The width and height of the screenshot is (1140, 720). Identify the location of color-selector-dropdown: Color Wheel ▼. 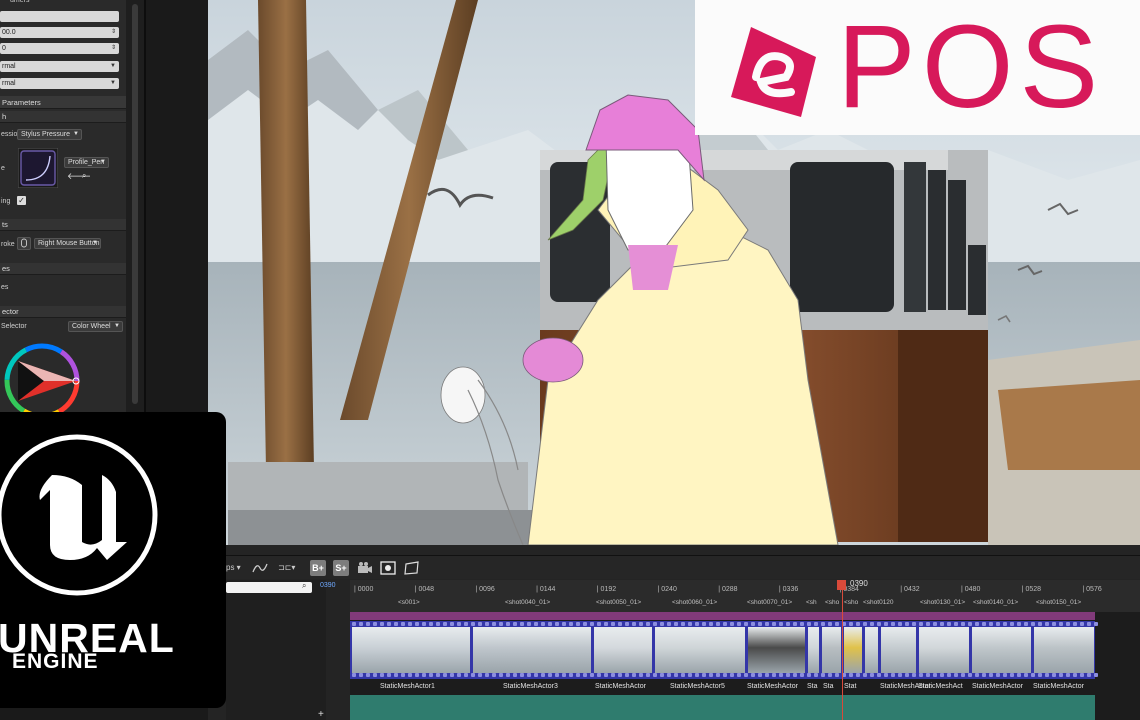
(95, 326).